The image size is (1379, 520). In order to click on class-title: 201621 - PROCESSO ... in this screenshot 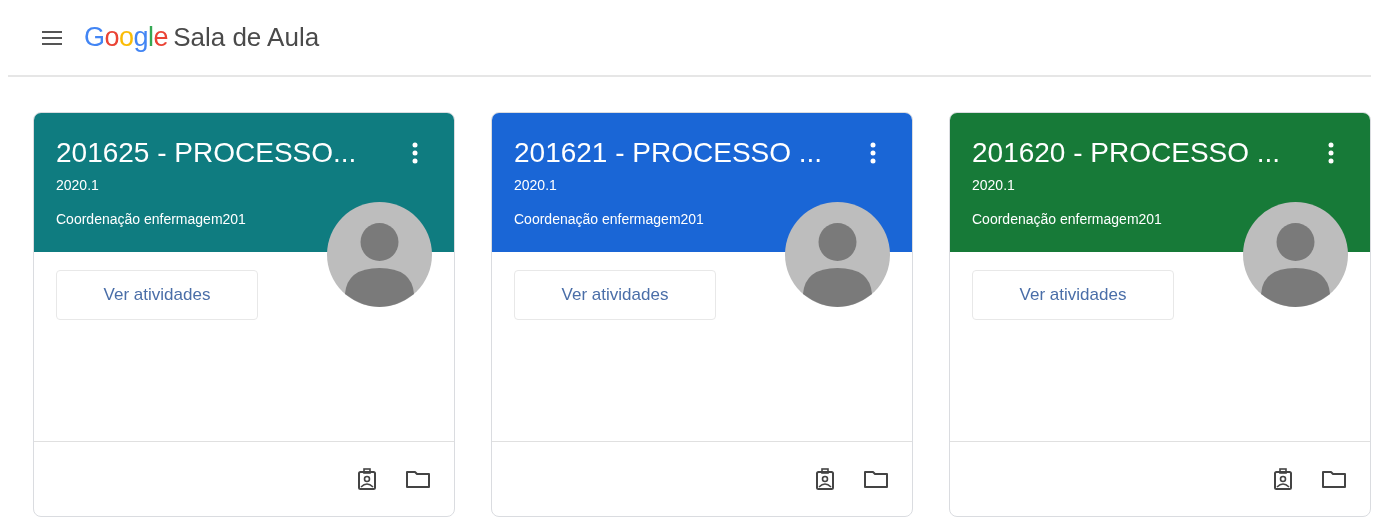, I will do `click(702, 153)`.